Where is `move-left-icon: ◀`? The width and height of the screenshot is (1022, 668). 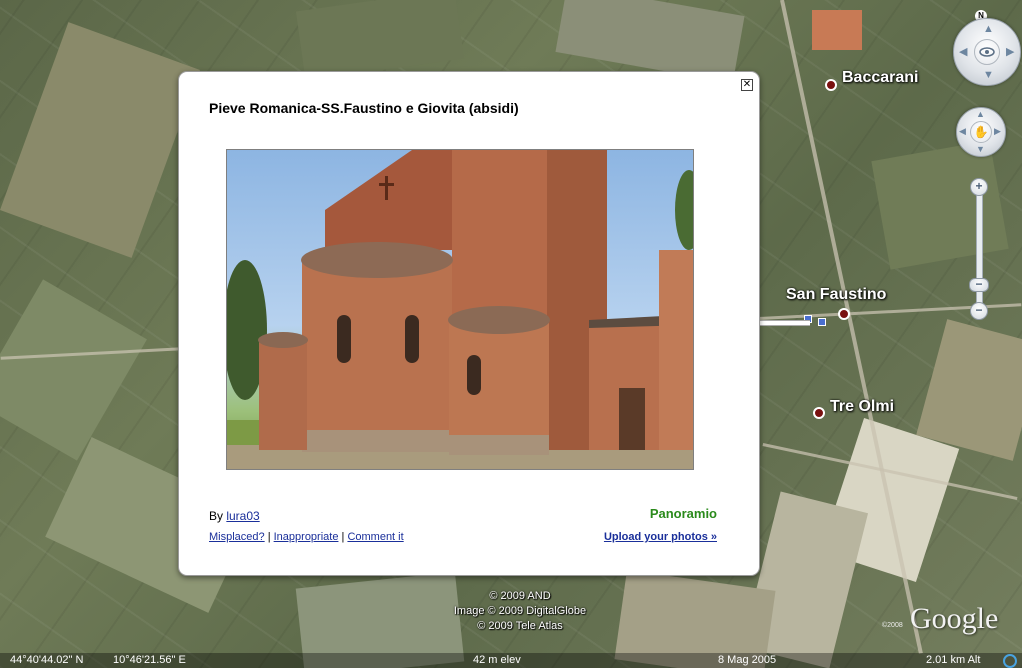 move-left-icon: ◀ is located at coordinates (962, 131).